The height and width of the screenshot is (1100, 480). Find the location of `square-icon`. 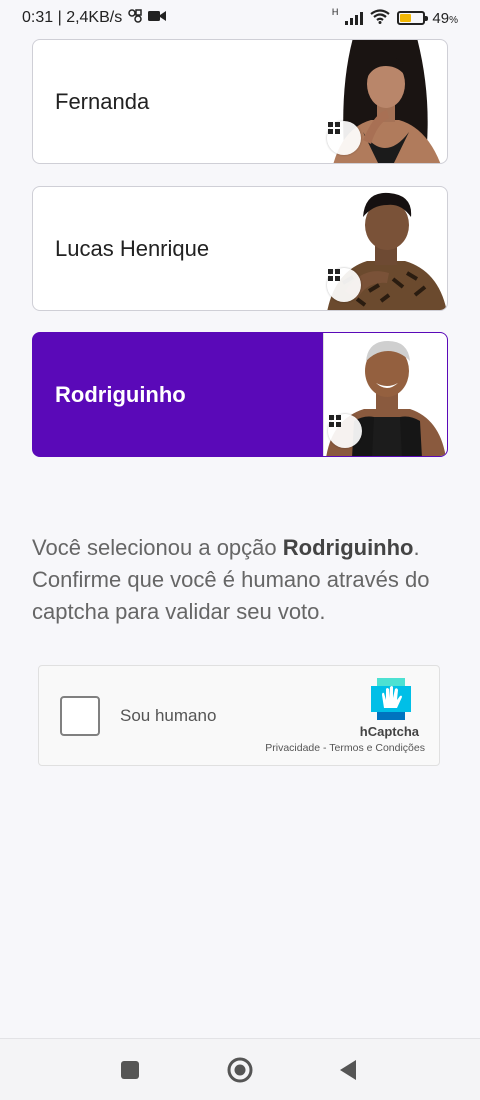

square-icon is located at coordinates (130, 1070).